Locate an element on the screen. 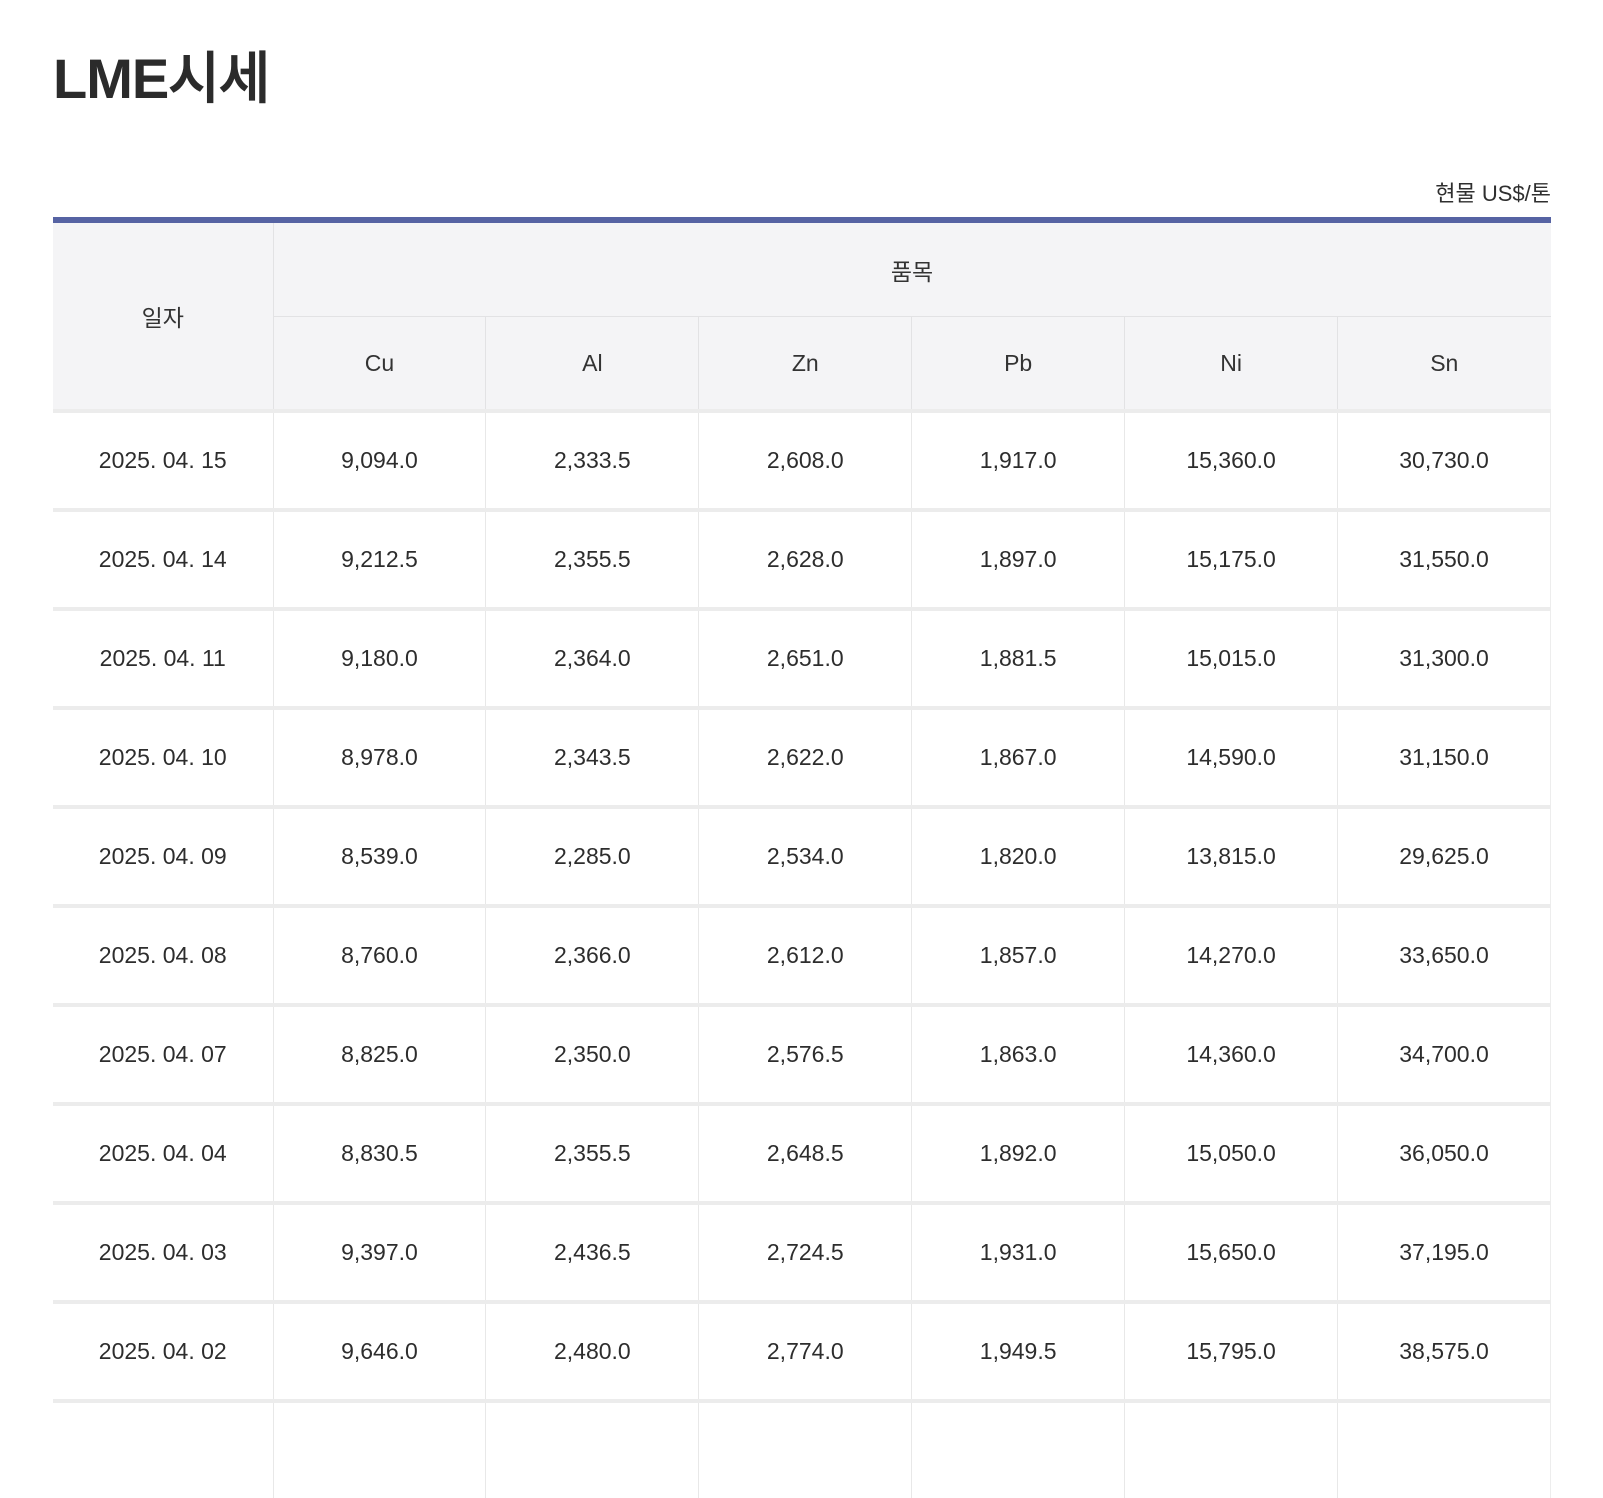 The image size is (1603, 1498). price-cell: 31,300.0 is located at coordinates (1444, 657).